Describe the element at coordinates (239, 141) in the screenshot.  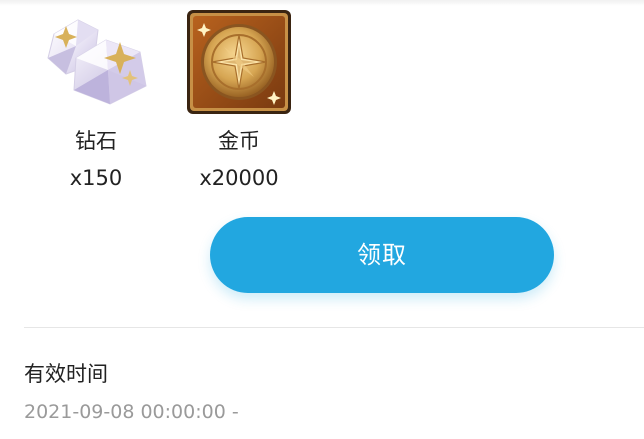
I see `reward-name: 金币` at that location.